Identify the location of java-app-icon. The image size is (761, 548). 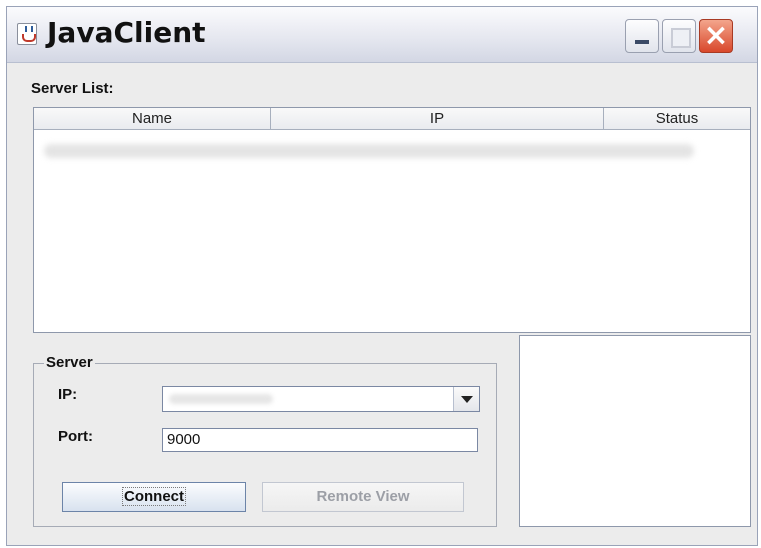
(27, 34).